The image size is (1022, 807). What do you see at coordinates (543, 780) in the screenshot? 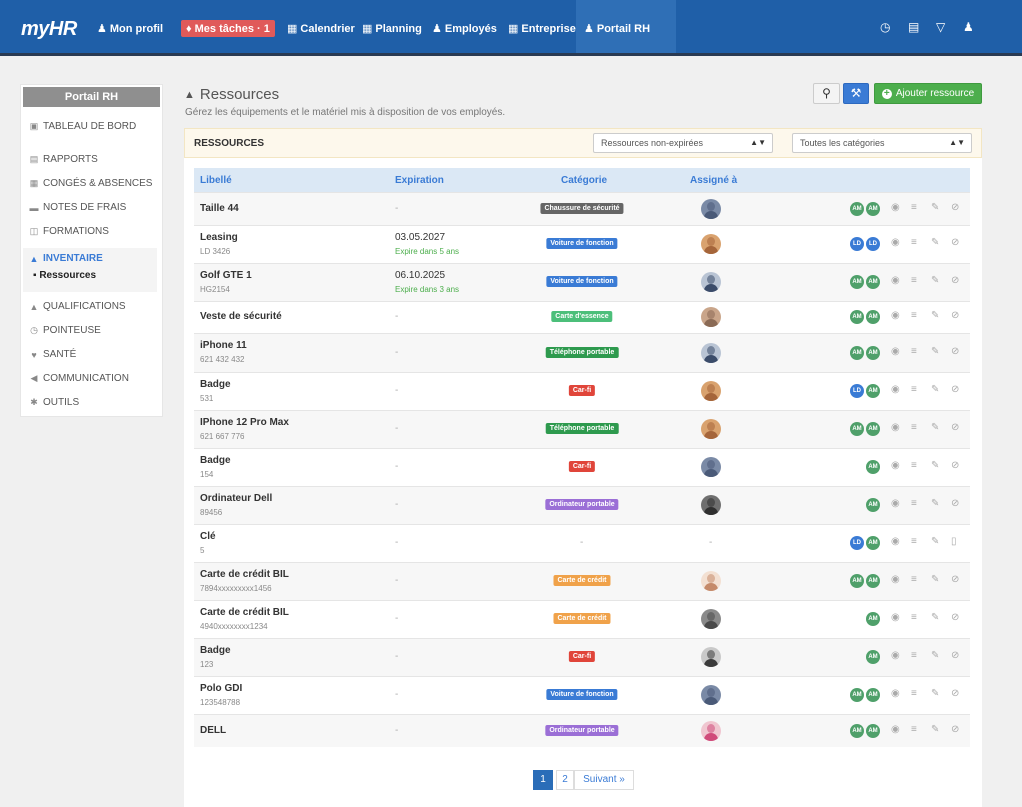
I see `page-1-button: 1` at bounding box center [543, 780].